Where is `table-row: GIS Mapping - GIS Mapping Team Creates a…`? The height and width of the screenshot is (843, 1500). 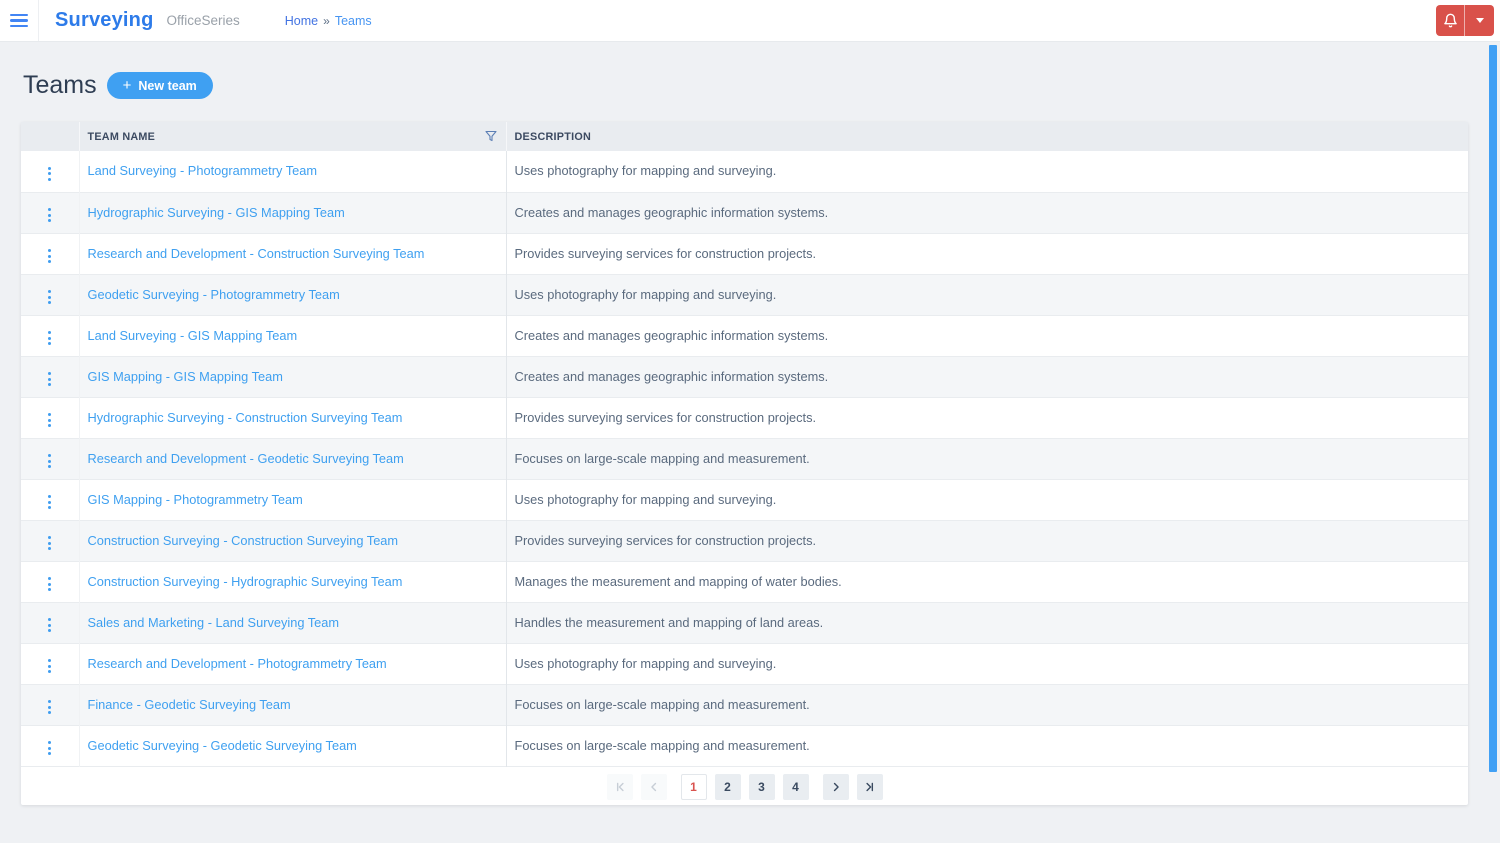
table-row: GIS Mapping - GIS Mapping Team Creates a… is located at coordinates (744, 376).